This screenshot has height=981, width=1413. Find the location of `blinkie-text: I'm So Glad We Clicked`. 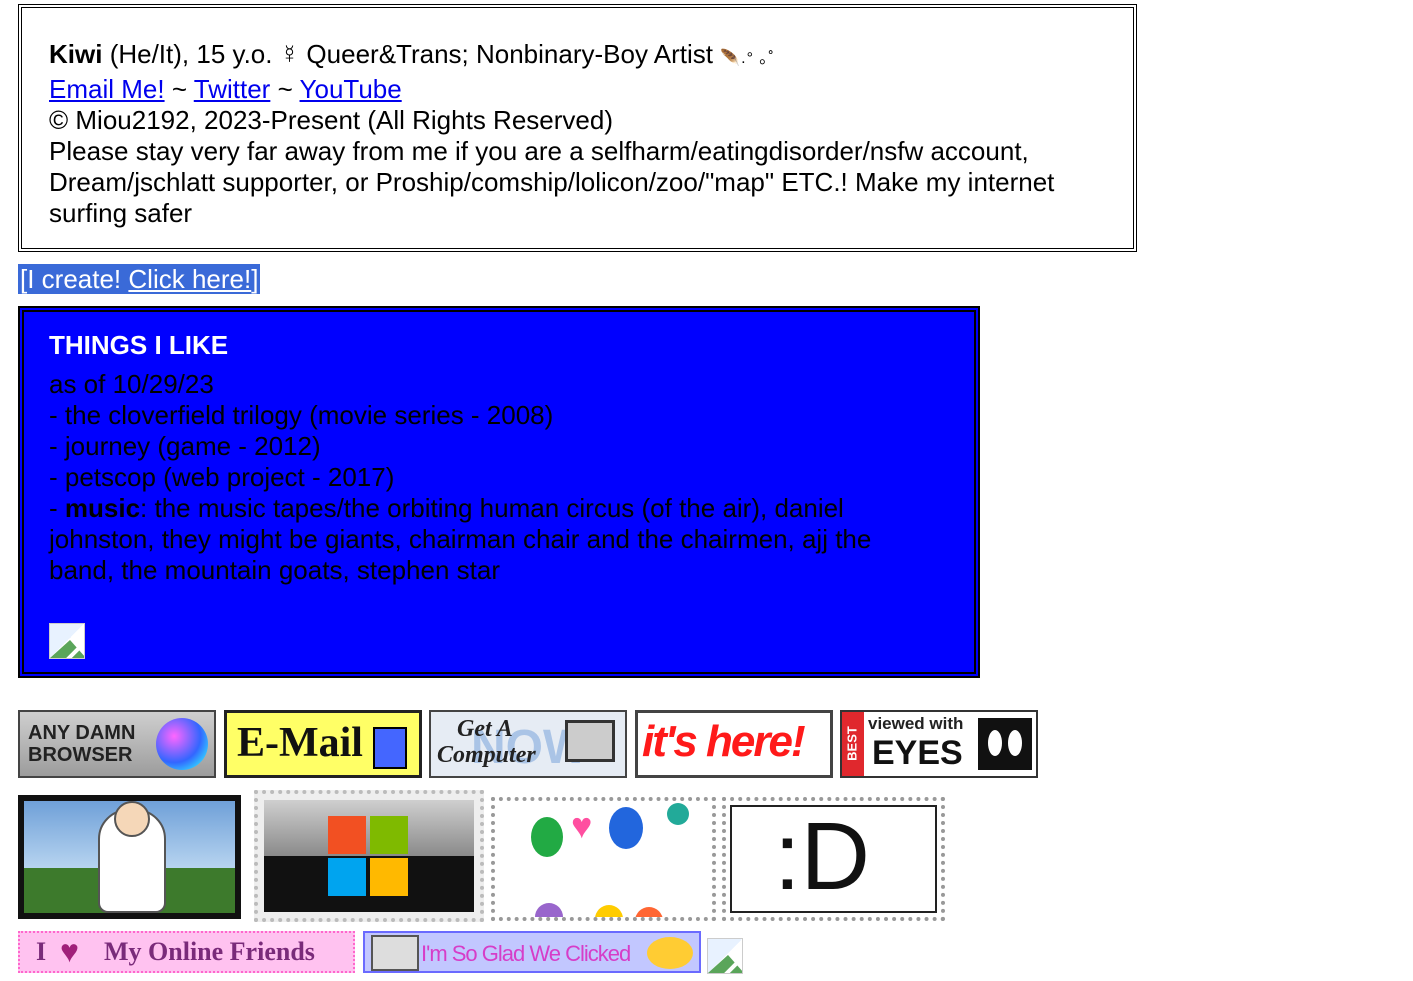

blinkie-text: I'm So Glad We Clicked is located at coordinates (526, 953).